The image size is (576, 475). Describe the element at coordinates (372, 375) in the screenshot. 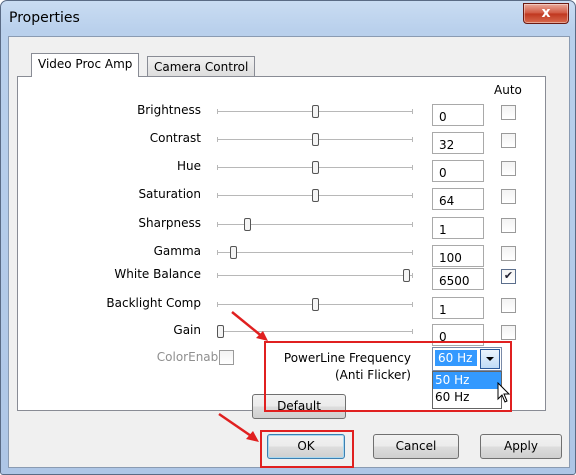

I see `powerline-label-line2: (Anti Flicker)` at that location.